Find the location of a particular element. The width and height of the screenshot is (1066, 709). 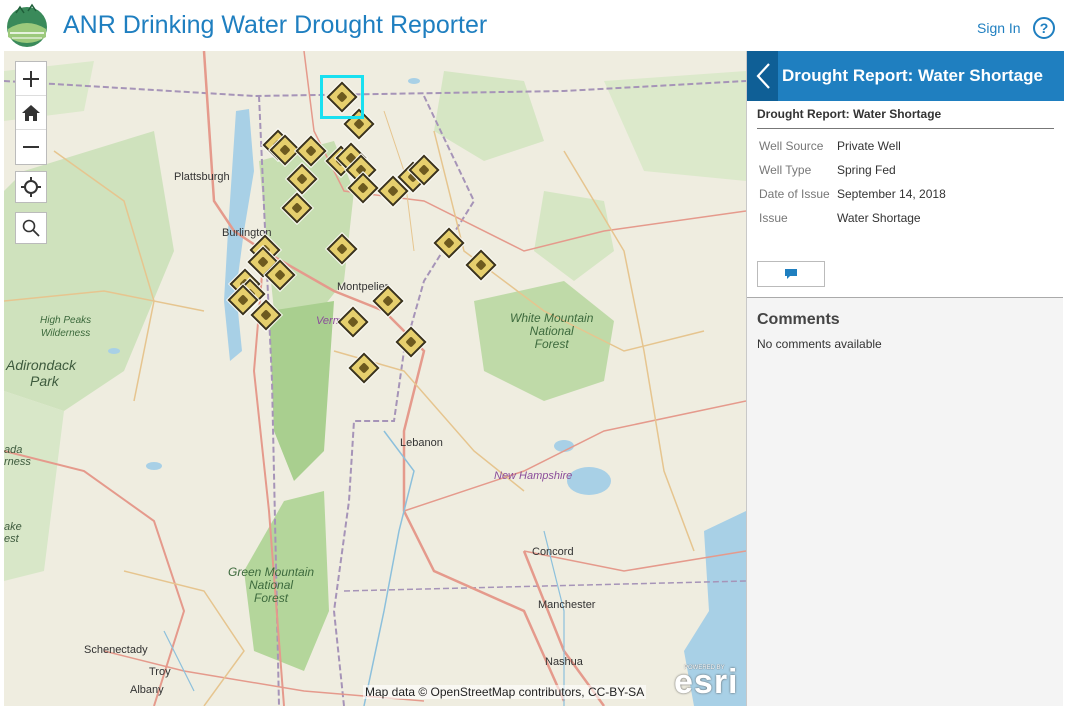

zoom-out-button is located at coordinates (31, 147).